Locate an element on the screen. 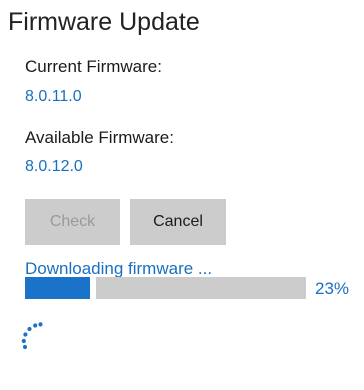  download-progress-bar is located at coordinates (165, 288).